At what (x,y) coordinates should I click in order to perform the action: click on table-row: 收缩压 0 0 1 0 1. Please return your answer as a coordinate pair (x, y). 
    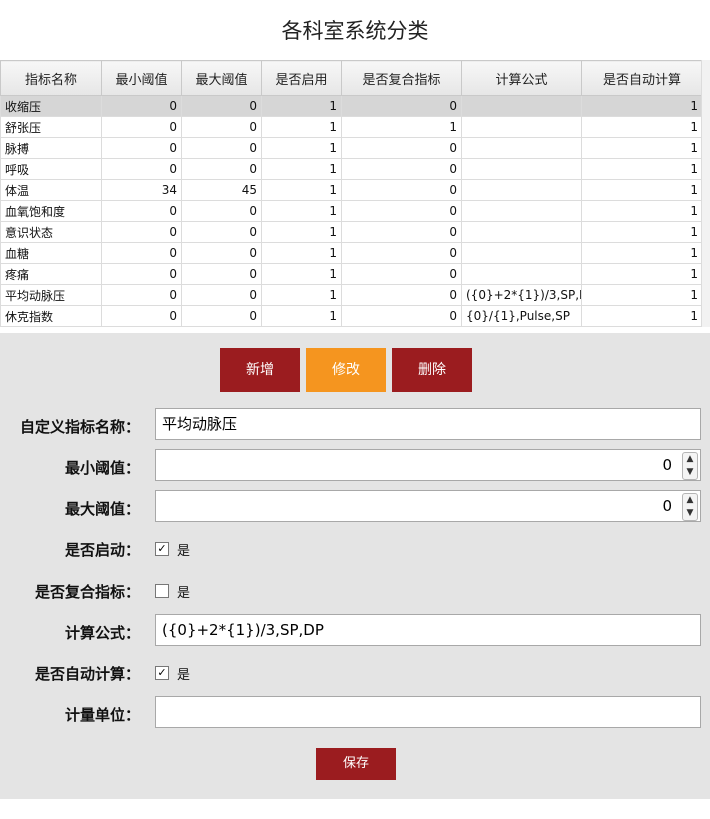
    Looking at the image, I should click on (351, 106).